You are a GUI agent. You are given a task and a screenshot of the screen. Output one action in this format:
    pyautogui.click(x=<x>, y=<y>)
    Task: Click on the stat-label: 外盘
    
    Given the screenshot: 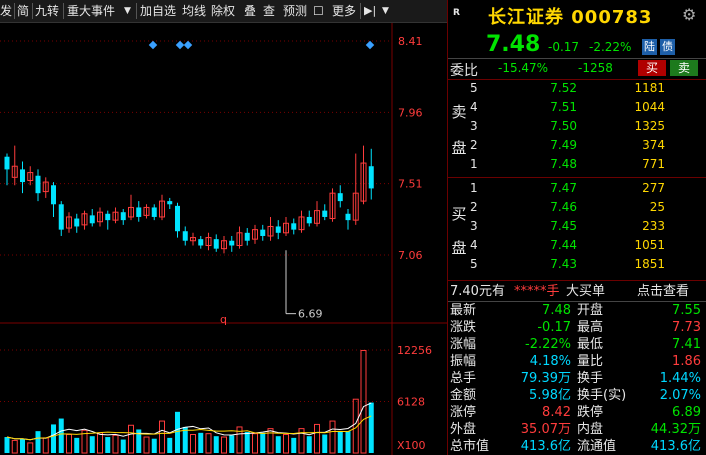 What is the action you would take?
    pyautogui.click(x=463, y=429)
    